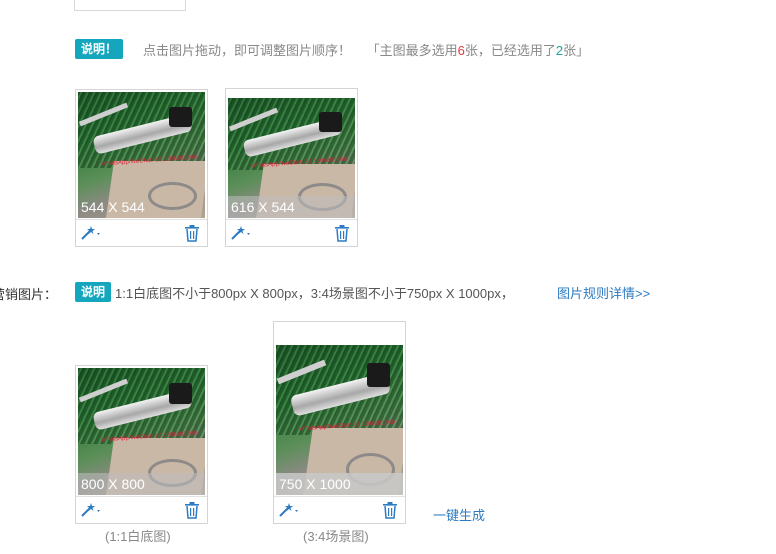 This screenshot has width=776, height=554. Describe the element at coordinates (141, 484) in the screenshot. I see `image-size-label: 800 X 800` at that location.